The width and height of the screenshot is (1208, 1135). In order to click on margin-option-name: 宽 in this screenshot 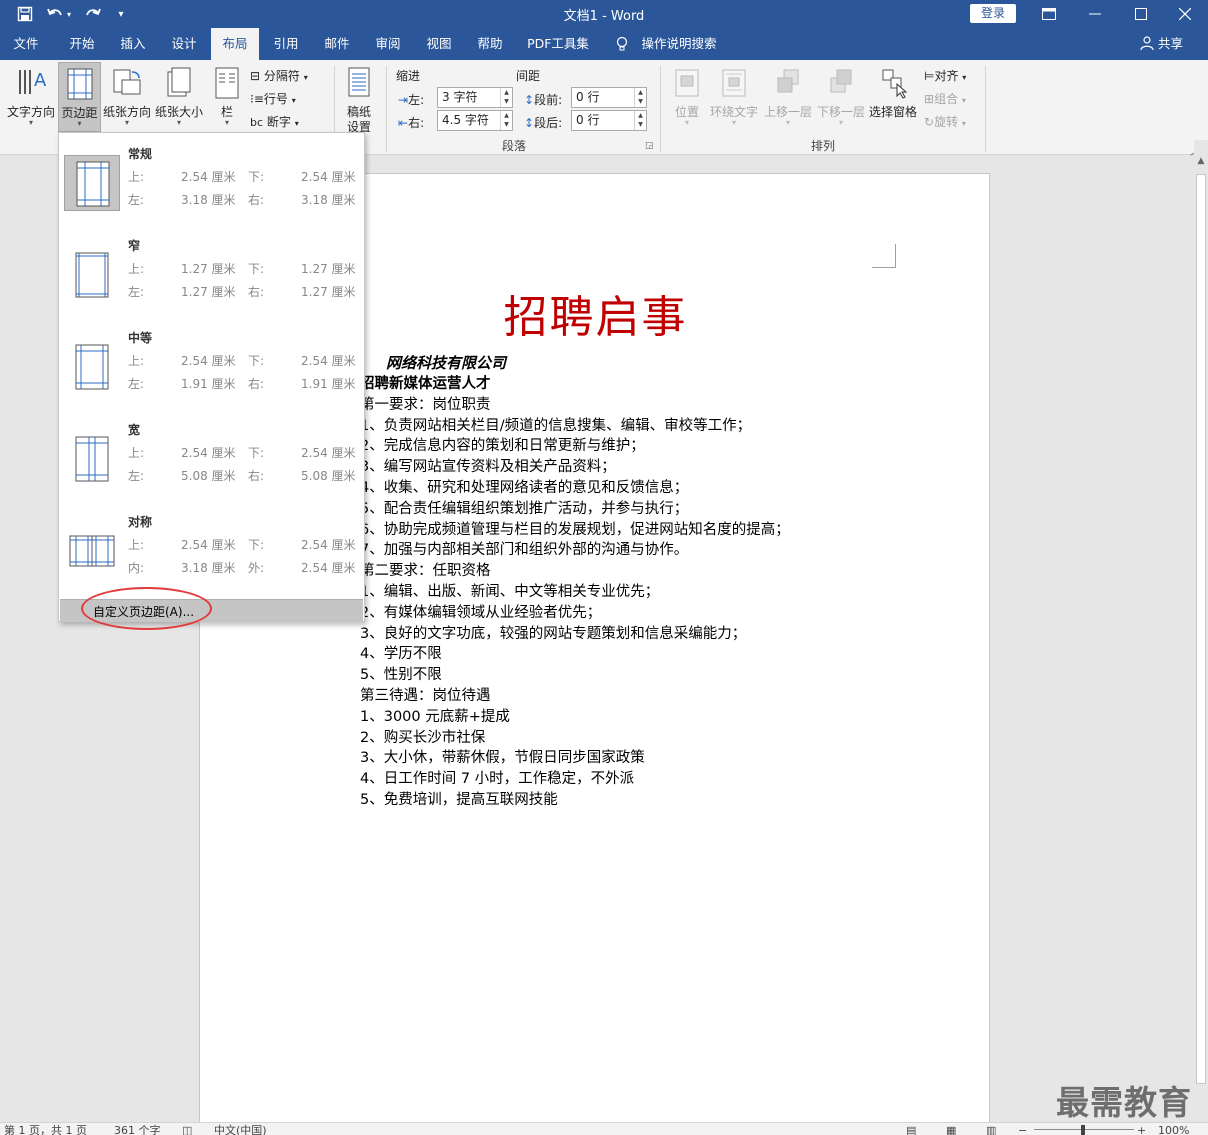, I will do `click(134, 430)`.